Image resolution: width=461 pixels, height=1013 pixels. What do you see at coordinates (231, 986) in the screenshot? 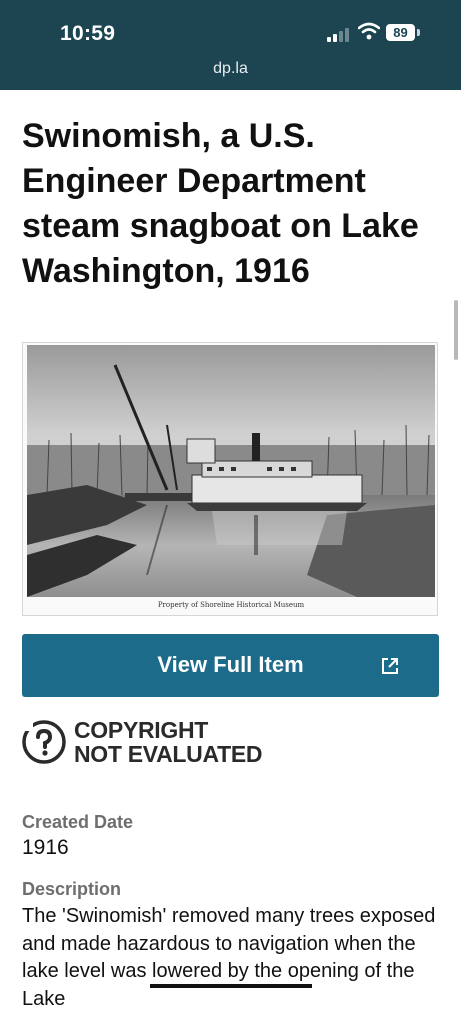
I see `text-selection-handle` at bounding box center [231, 986].